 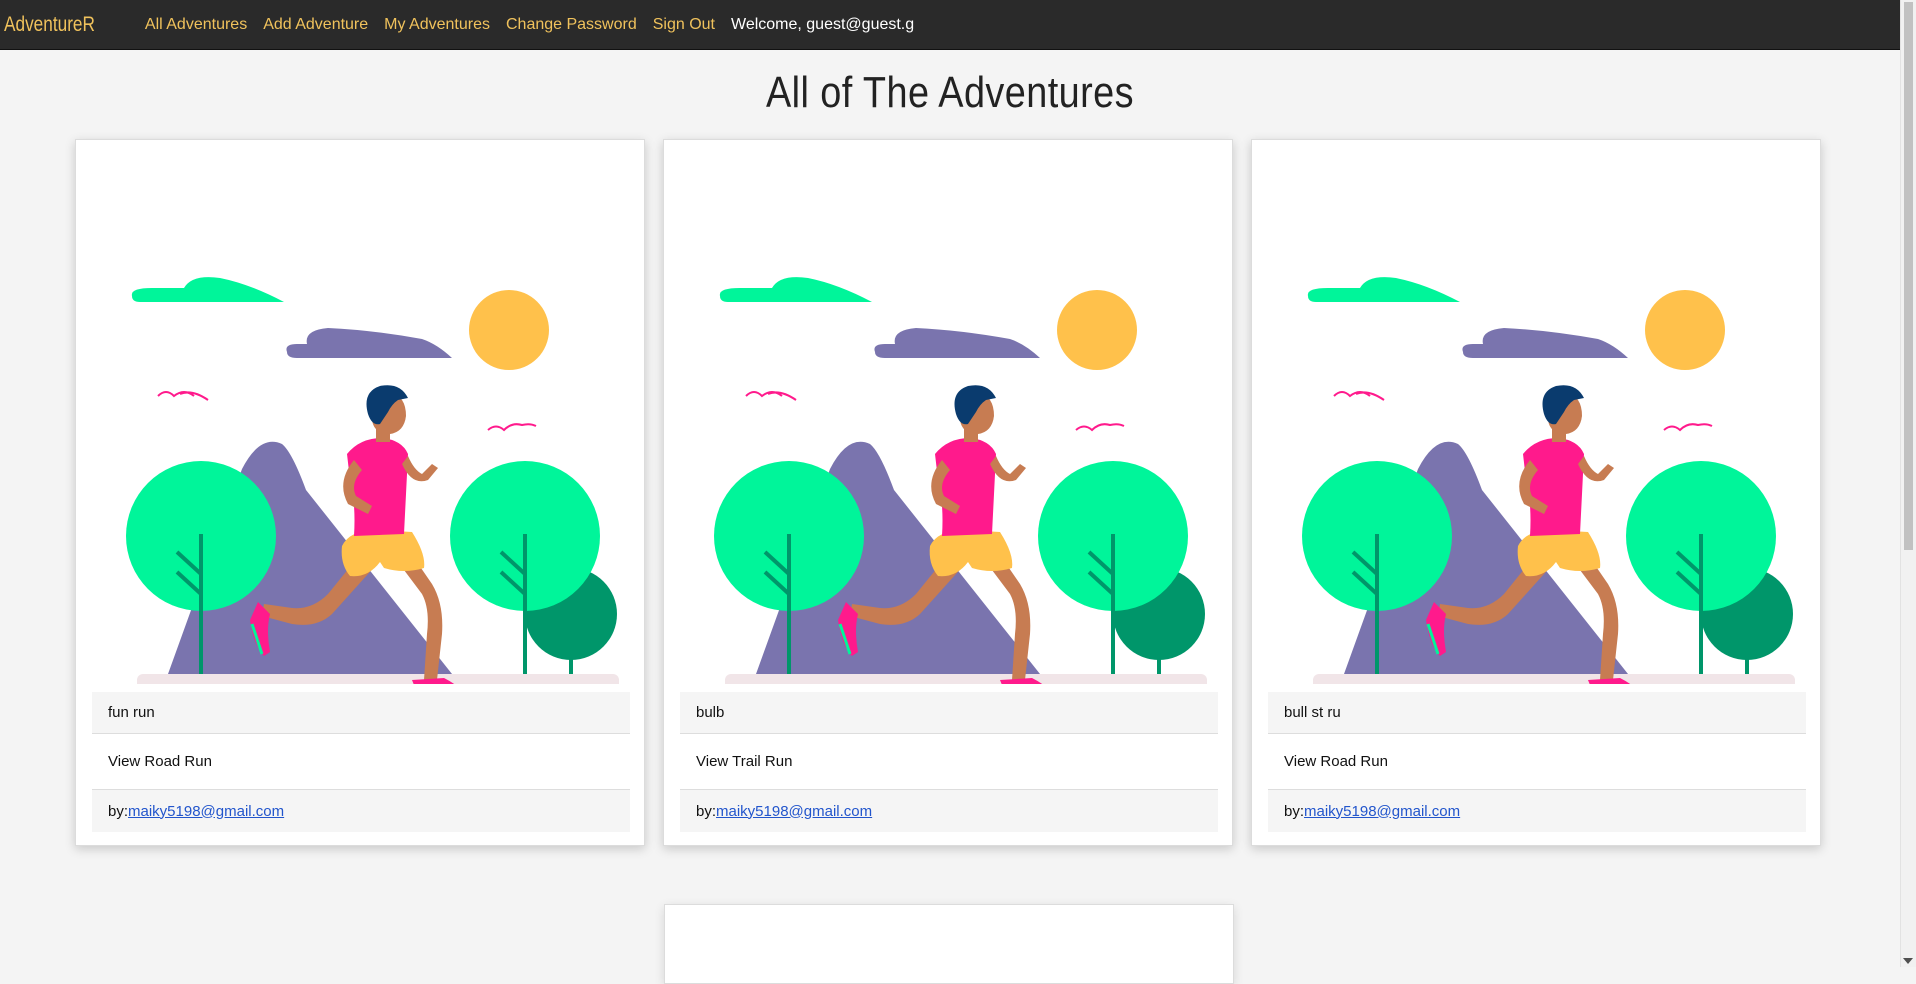 I want to click on card-title: bulb, so click(x=949, y=713).